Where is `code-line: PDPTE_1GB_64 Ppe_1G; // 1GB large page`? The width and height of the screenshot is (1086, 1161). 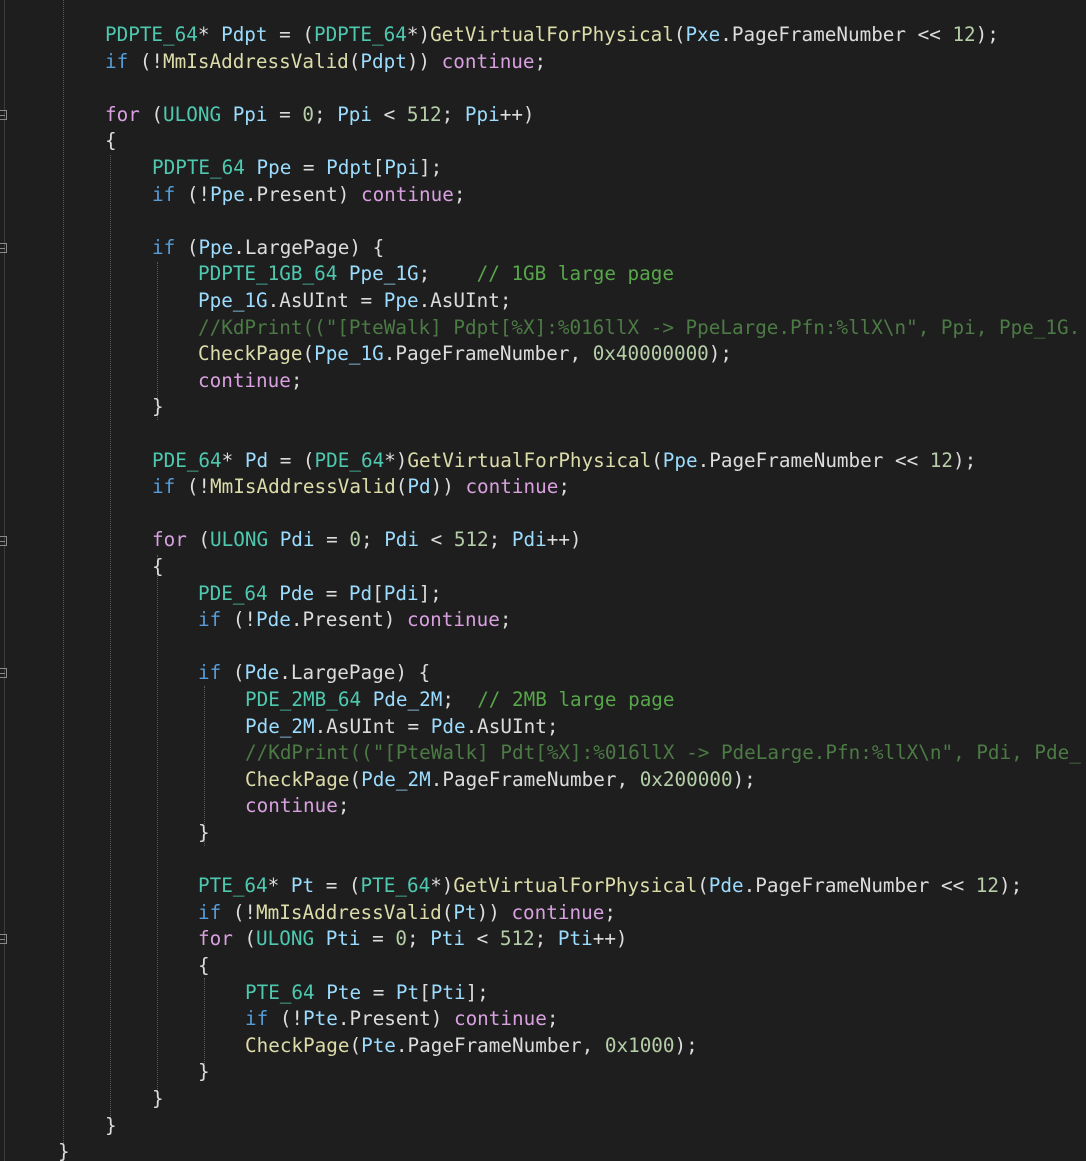
code-line: PDPTE_1GB_64 Ppe_1G; // 1GB large page is located at coordinates (543, 274).